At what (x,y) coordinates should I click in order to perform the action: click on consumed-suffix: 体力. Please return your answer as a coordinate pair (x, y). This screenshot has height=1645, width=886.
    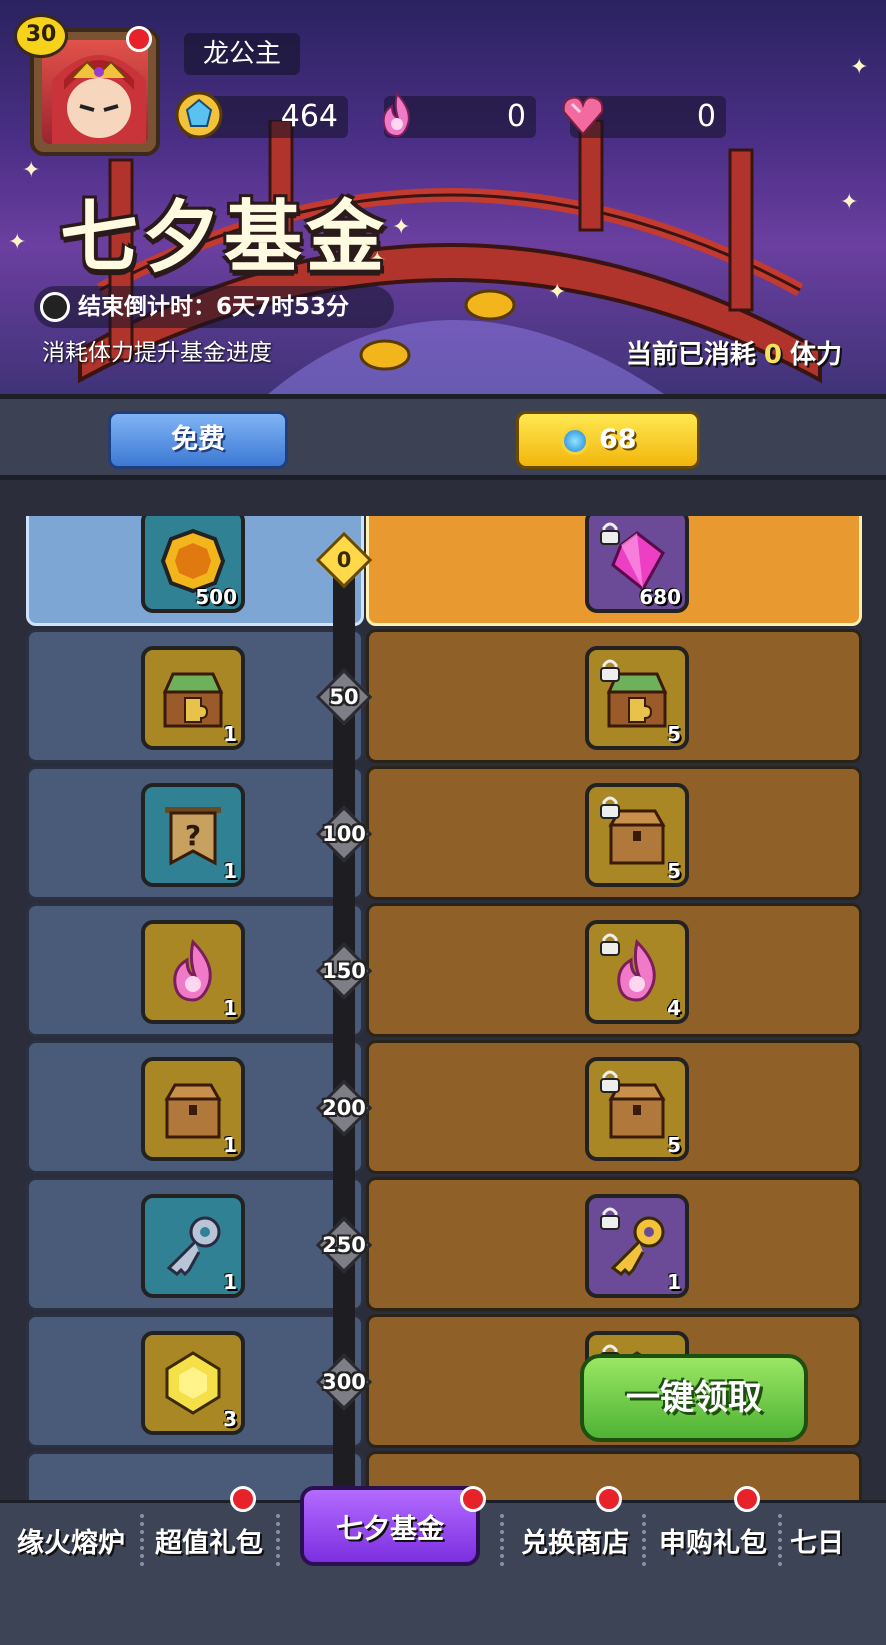
    Looking at the image, I should click on (815, 355).